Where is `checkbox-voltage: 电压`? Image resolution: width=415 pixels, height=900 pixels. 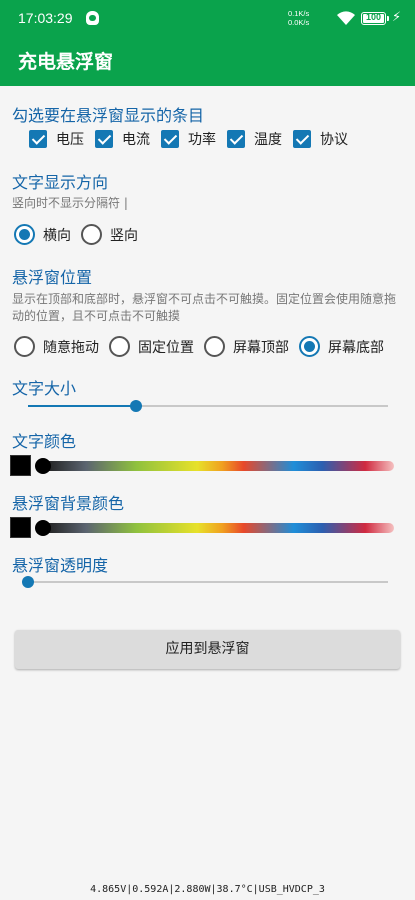 checkbox-voltage: 电压 is located at coordinates (56, 139).